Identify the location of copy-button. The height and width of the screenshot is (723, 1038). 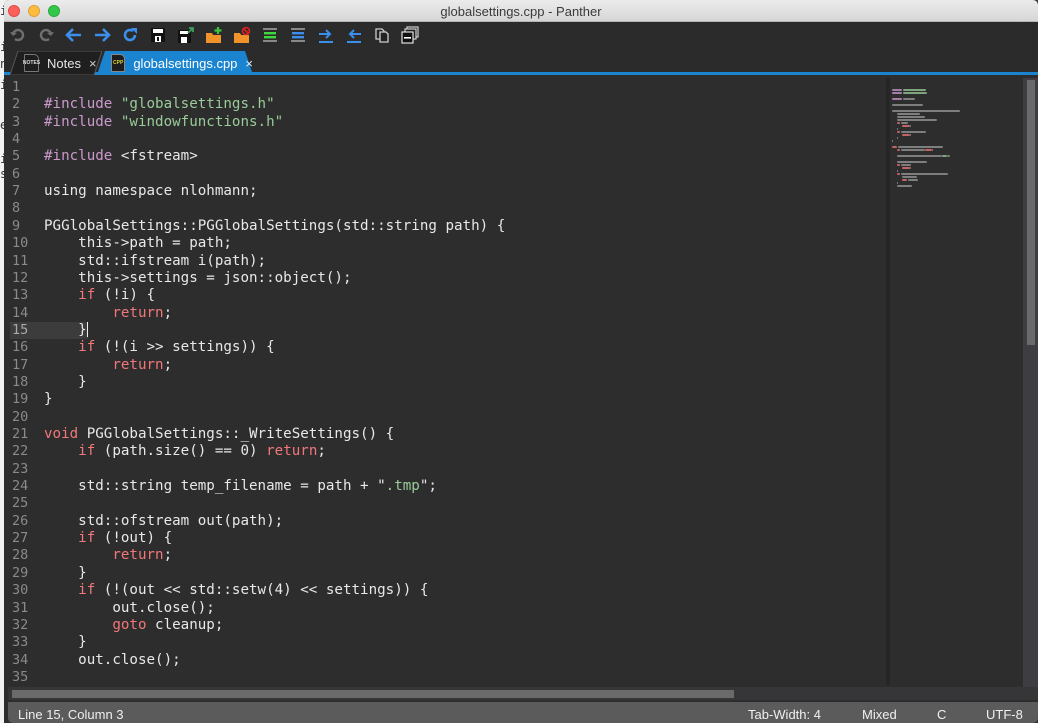
(382, 35).